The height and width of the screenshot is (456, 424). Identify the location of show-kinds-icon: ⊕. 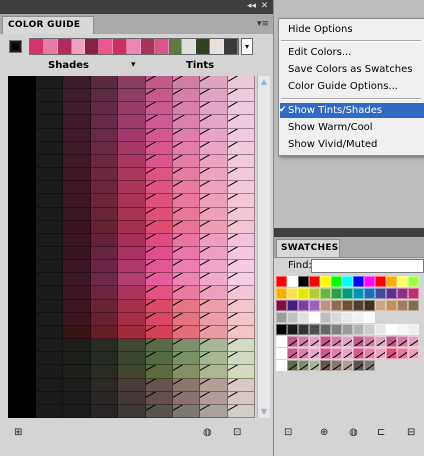
(324, 433).